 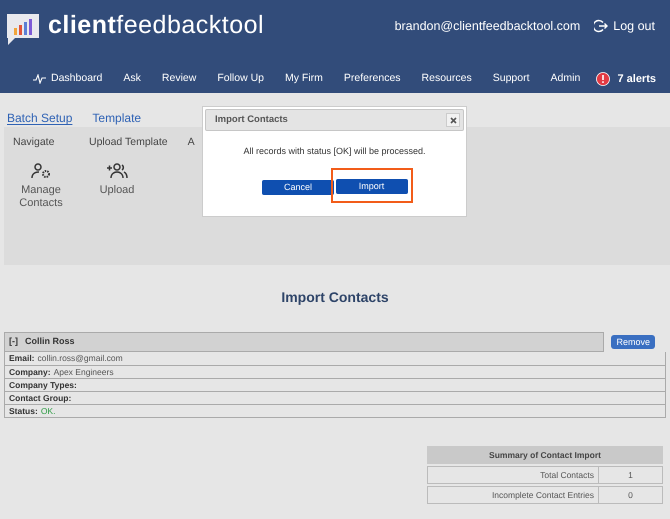 I want to click on page-title: Import Contacts, so click(x=335, y=297).